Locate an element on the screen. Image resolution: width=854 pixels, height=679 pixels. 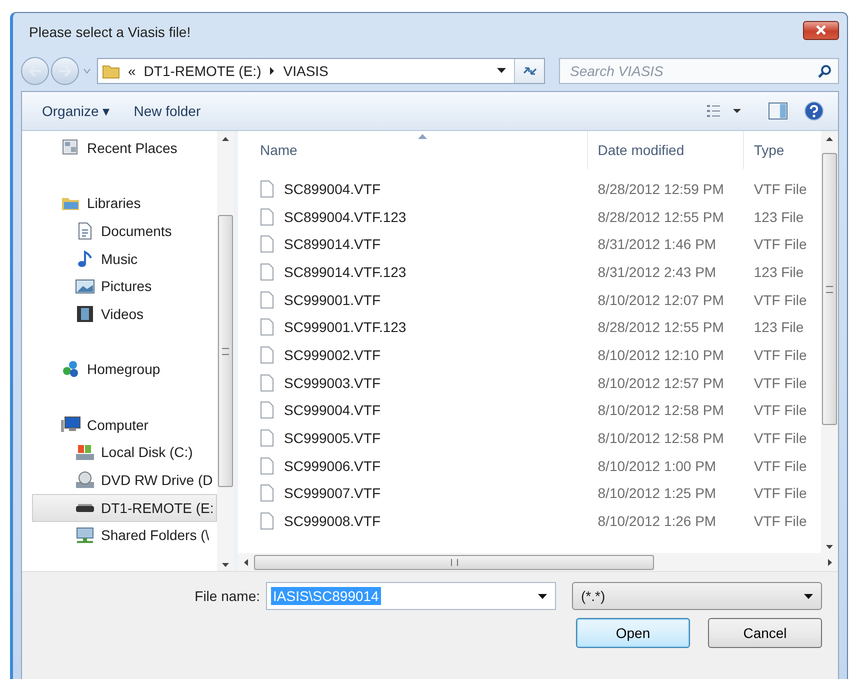
nav-item: Homegroup is located at coordinates (124, 370).